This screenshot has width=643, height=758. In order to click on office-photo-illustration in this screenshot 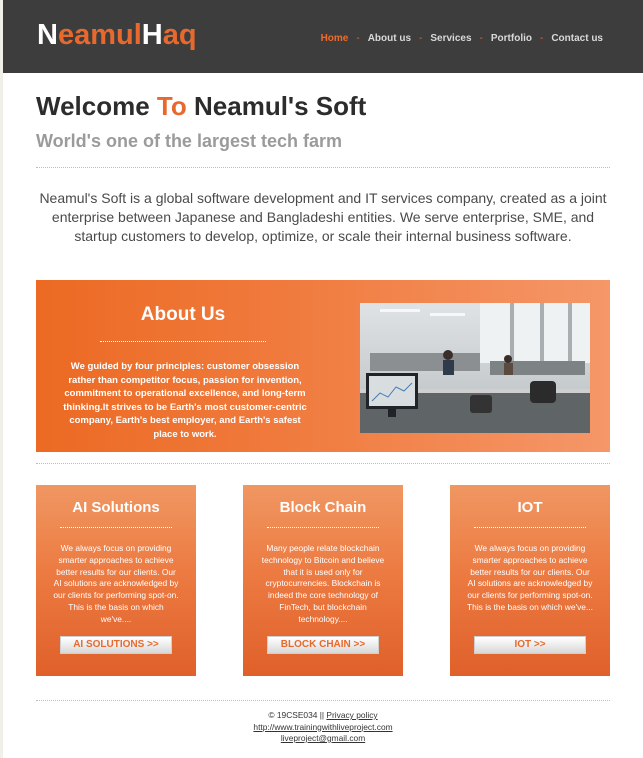, I will do `click(475, 368)`.